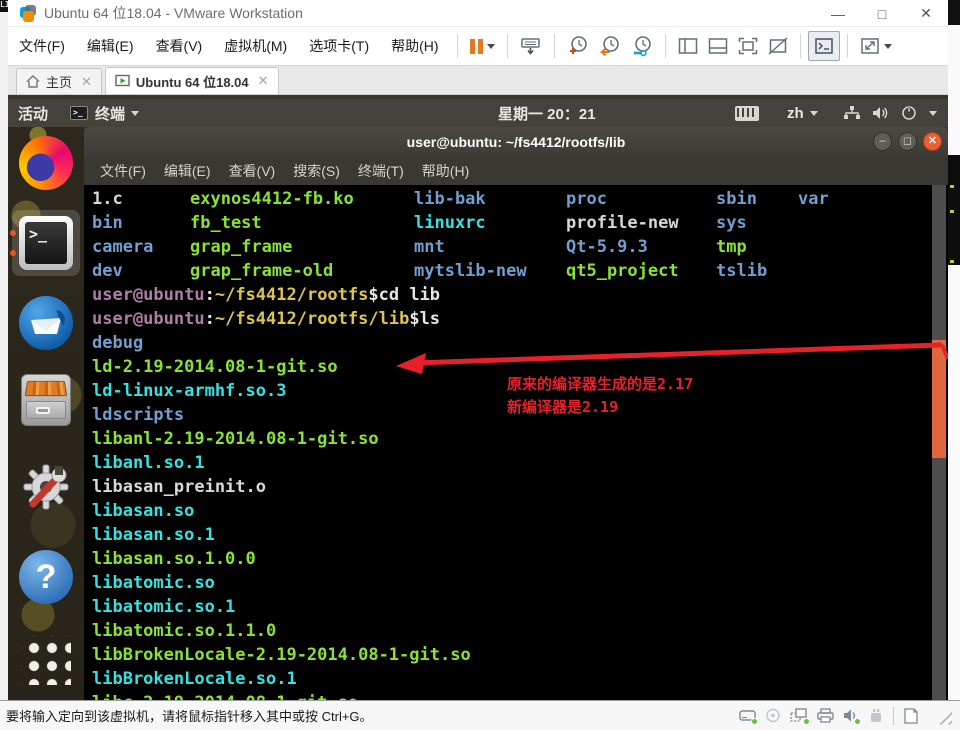  I want to click on minimize-button: —, so click(838, 13).